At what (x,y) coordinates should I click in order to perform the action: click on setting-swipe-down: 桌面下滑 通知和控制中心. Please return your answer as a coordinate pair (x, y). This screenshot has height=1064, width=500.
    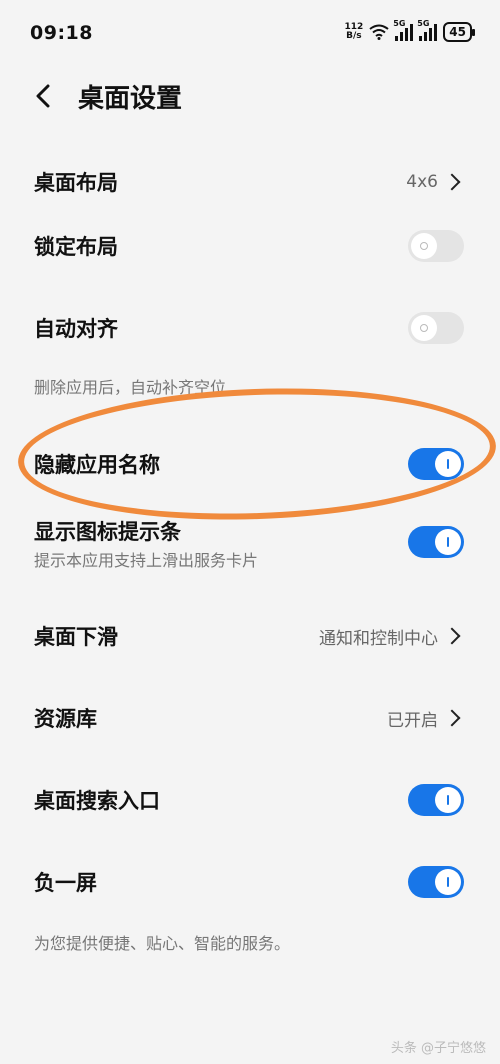
    Looking at the image, I should click on (249, 636).